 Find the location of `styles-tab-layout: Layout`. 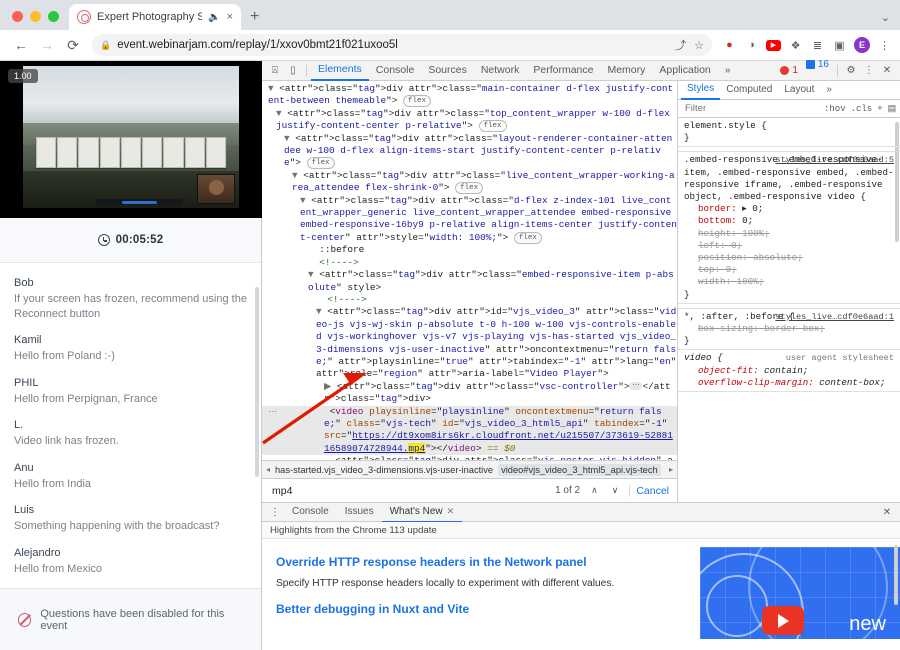

styles-tab-layout: Layout is located at coordinates (799, 90).